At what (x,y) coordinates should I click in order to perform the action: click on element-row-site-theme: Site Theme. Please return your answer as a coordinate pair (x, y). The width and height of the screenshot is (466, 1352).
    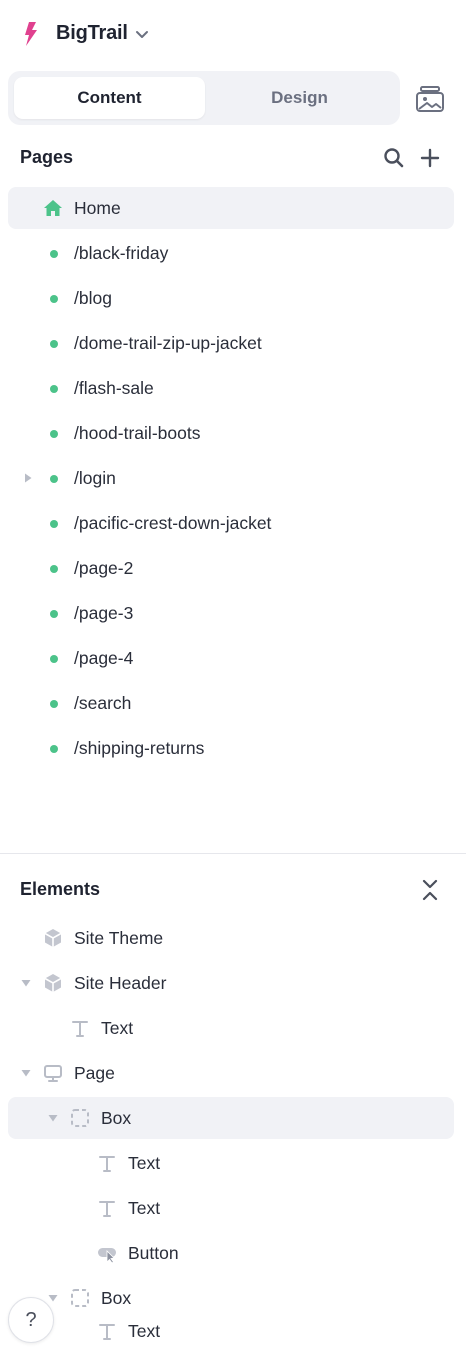
    Looking at the image, I should click on (231, 938).